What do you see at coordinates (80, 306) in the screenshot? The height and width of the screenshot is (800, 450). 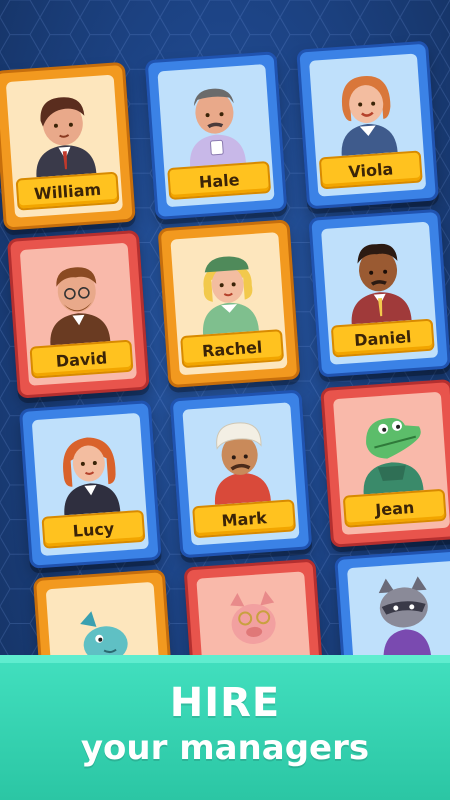 I see `david-avatar` at bounding box center [80, 306].